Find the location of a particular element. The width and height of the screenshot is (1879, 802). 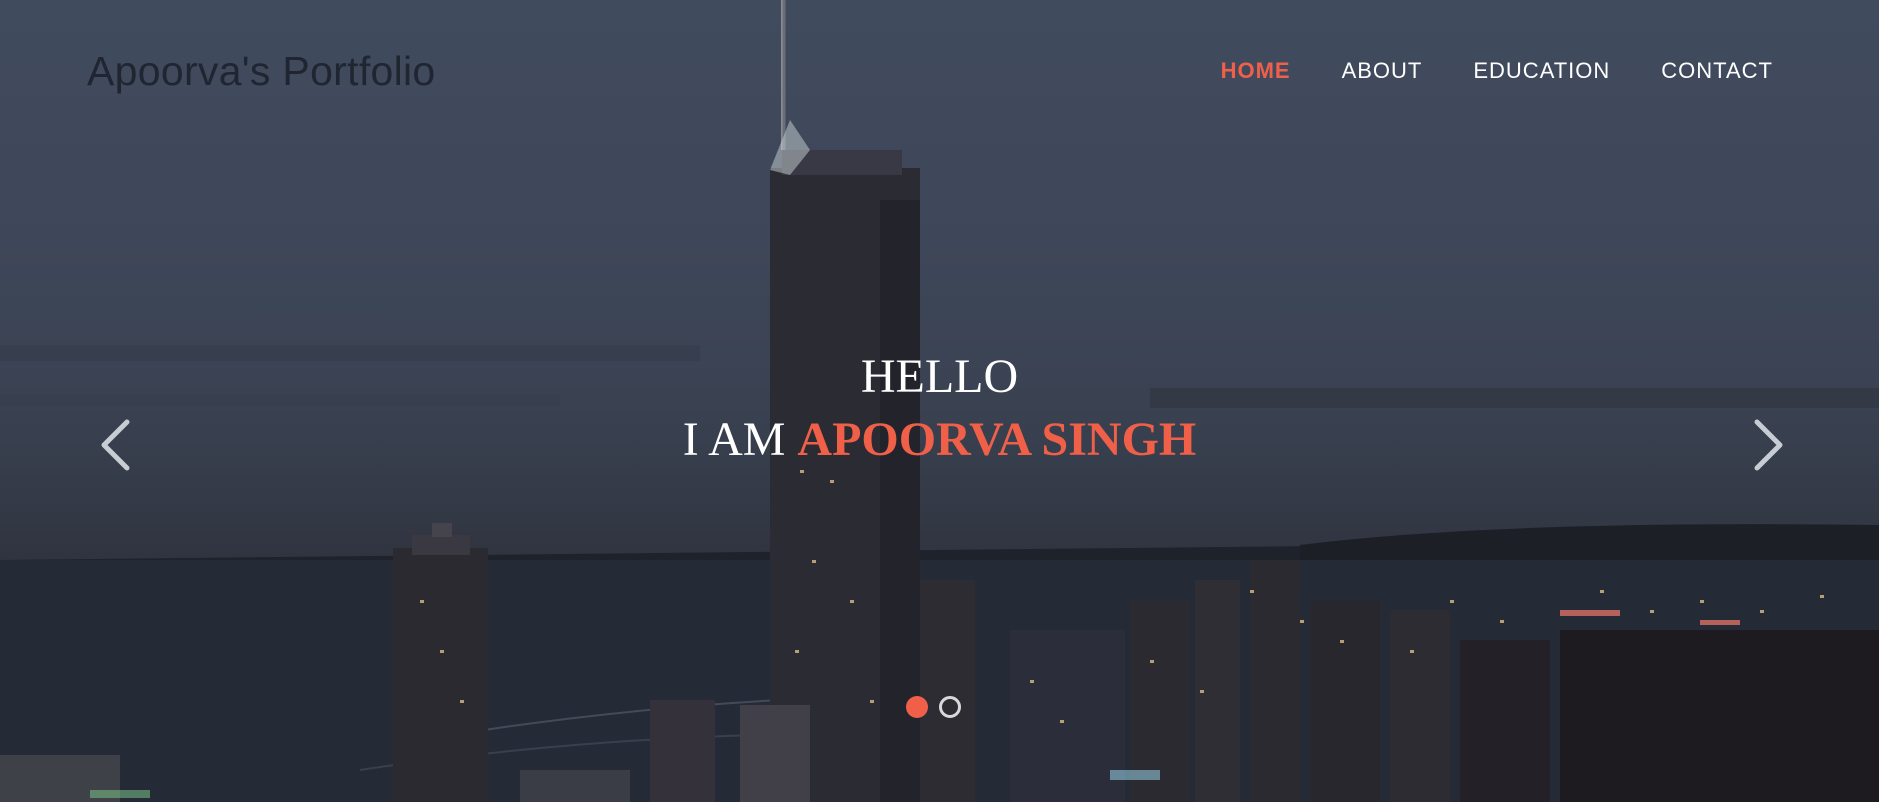

carousel-prev-button is located at coordinates (117, 445).